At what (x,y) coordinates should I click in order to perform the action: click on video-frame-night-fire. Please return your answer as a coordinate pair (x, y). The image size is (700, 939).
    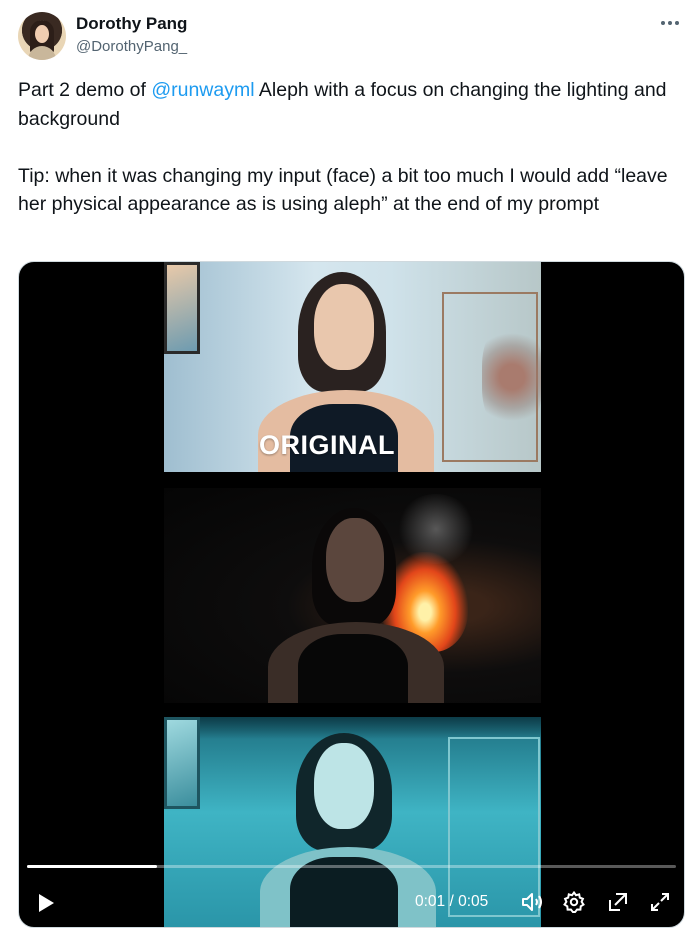
    Looking at the image, I should click on (352, 595).